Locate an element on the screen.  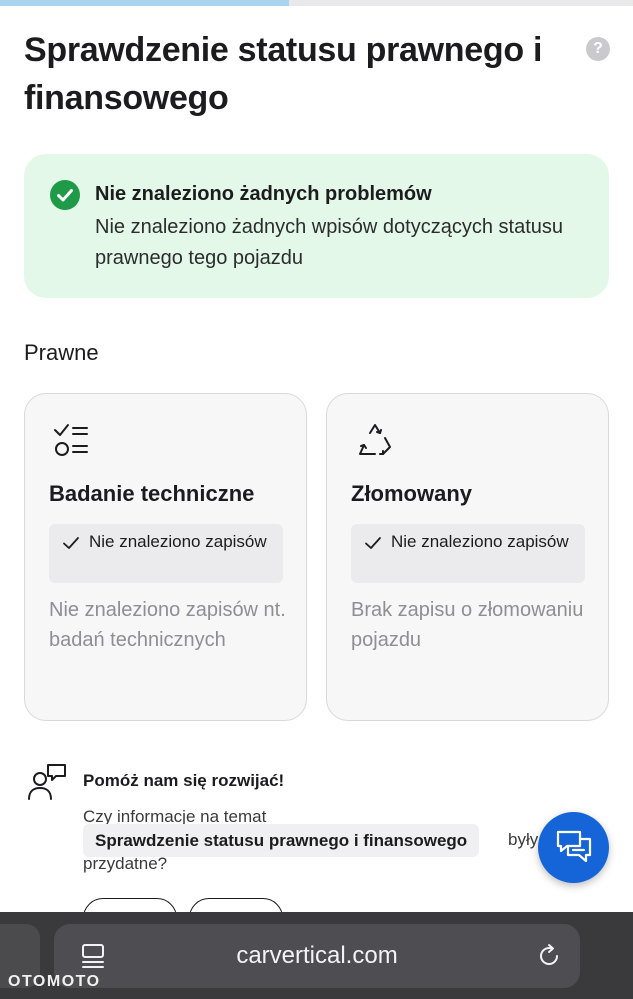
feedback-question-cont: były is located at coordinates (523, 839).